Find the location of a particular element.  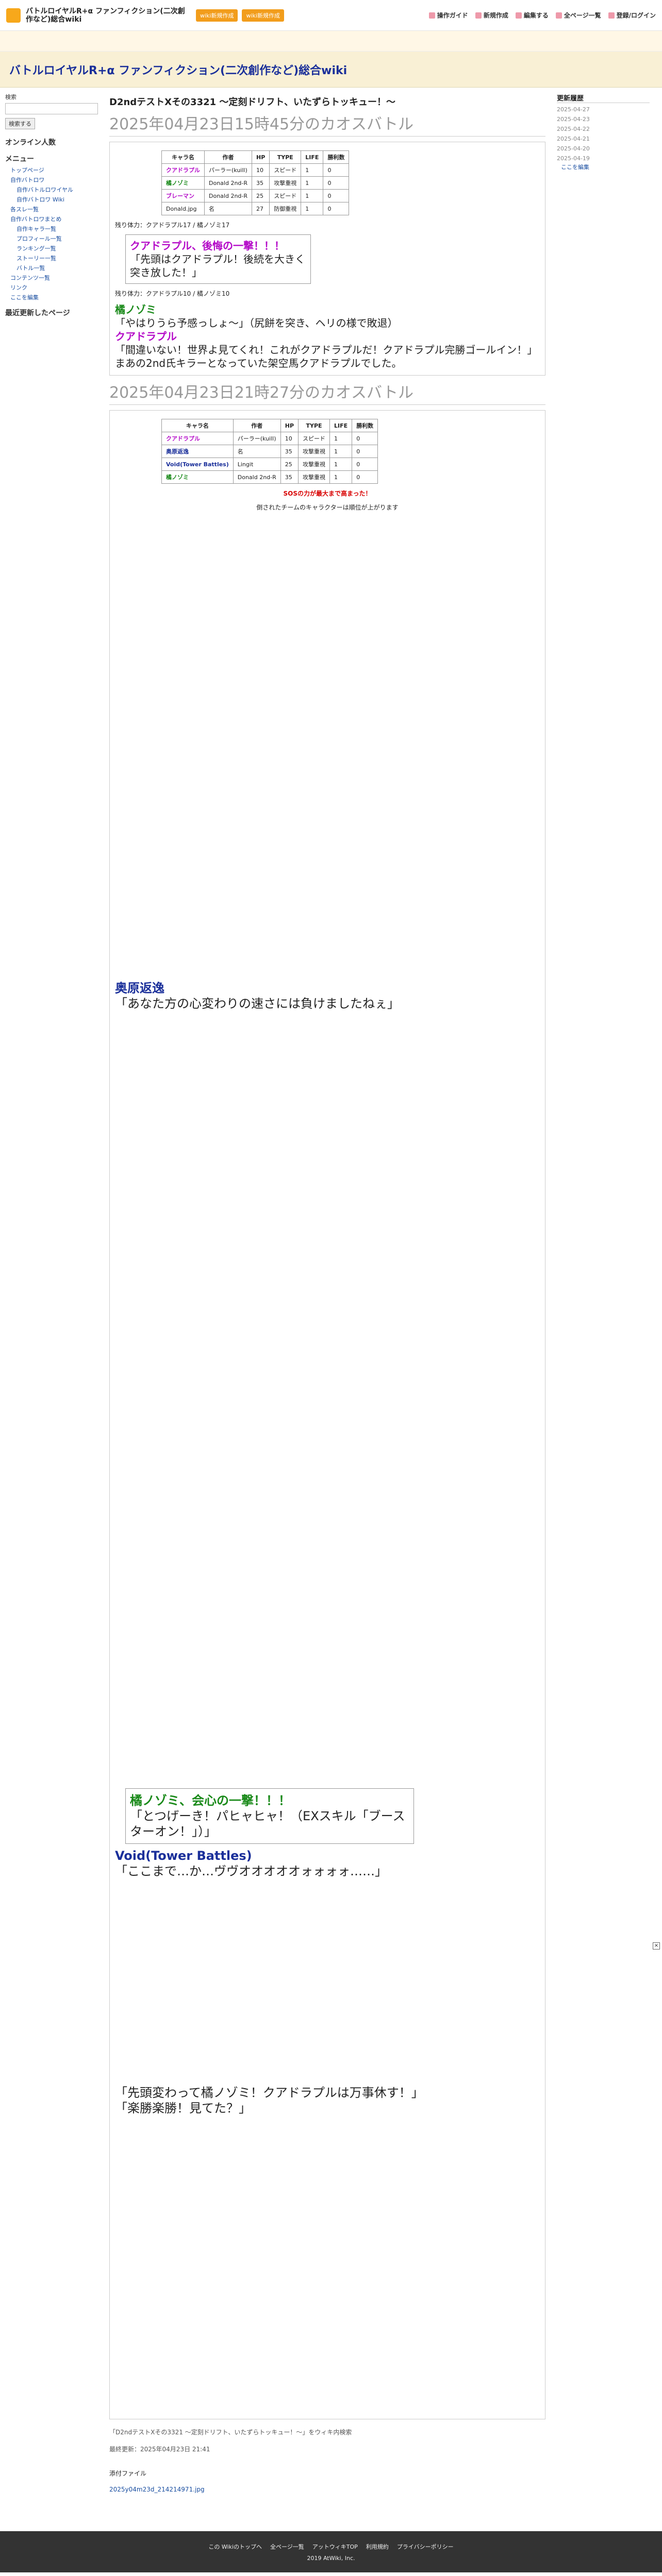

cell: 防御重視 is located at coordinates (285, 208).